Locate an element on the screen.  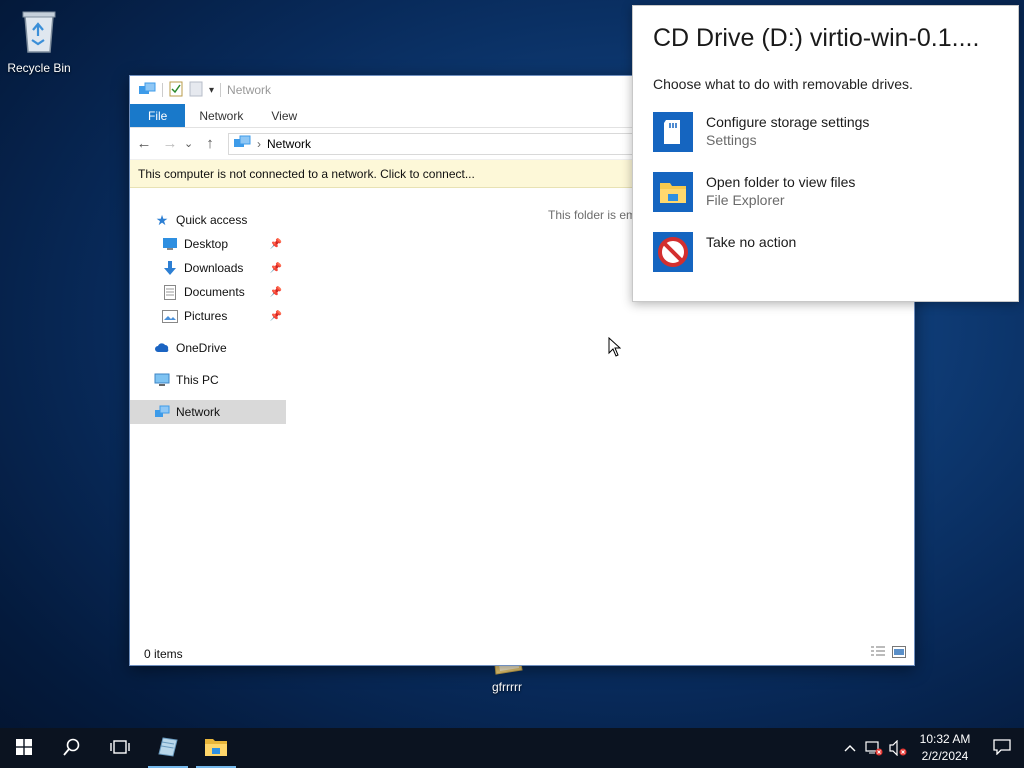
system-tray: 10:32 AM 2/2/2024 is located at coordinates (931, 748).